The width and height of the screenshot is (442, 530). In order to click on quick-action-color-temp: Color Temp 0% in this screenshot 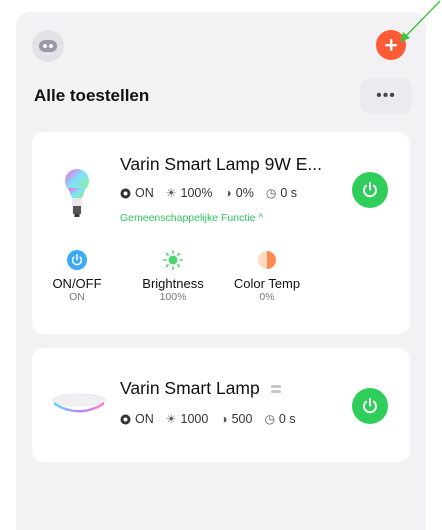, I will do `click(267, 276)`.